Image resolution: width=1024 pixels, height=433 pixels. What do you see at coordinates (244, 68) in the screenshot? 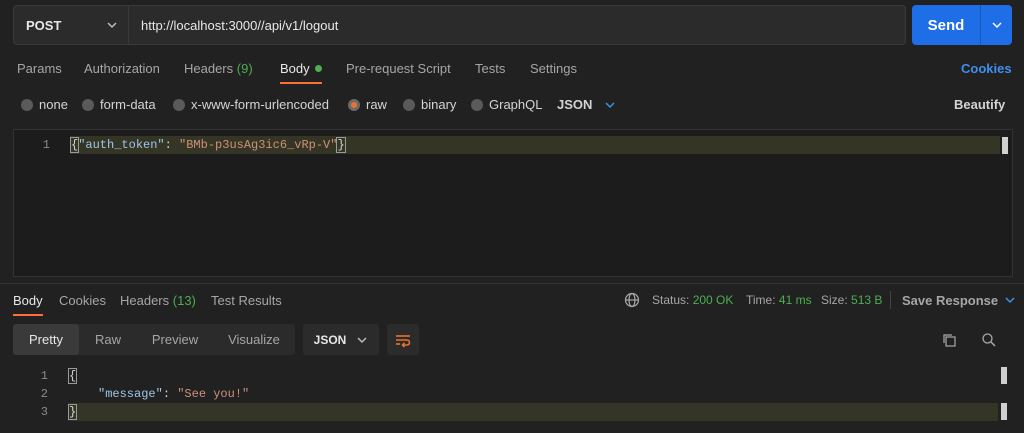
I see `headers-count: (9)` at bounding box center [244, 68].